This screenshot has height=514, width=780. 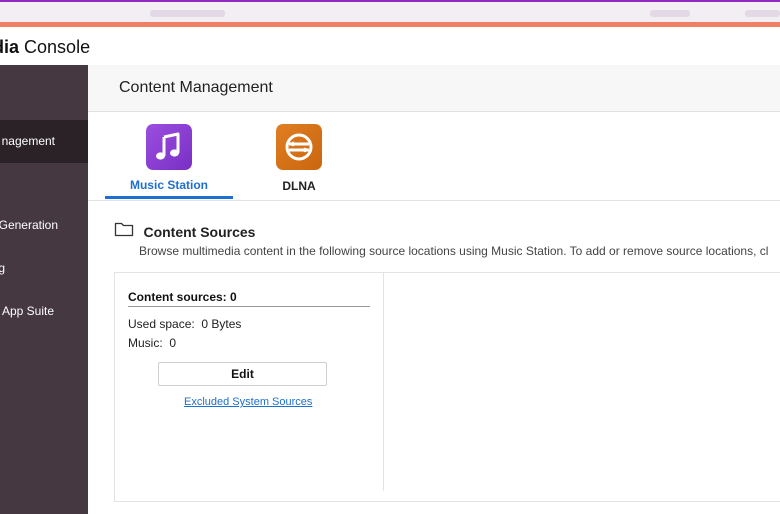 What do you see at coordinates (182, 297) in the screenshot?
I see `content-sources-count: Content sources: 0` at bounding box center [182, 297].